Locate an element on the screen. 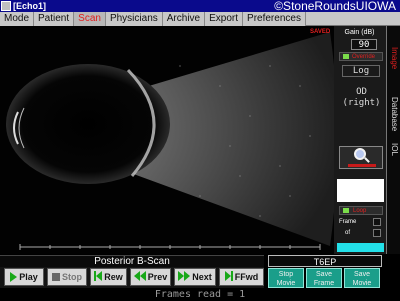  scan-type-label: Posterior B-Scan is located at coordinates (132, 261).